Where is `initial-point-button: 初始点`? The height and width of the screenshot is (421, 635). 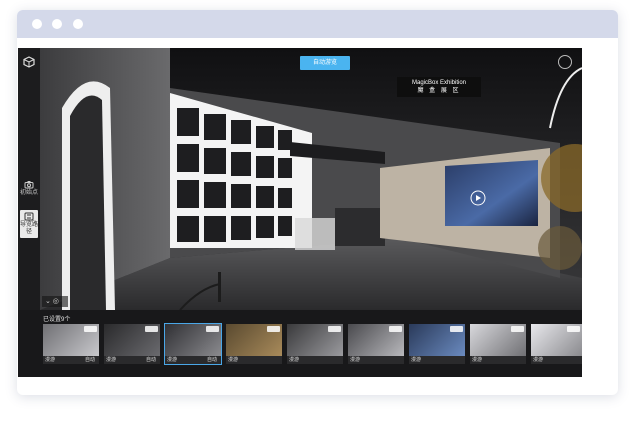 initial-point-button: 初始点 is located at coordinates (29, 188).